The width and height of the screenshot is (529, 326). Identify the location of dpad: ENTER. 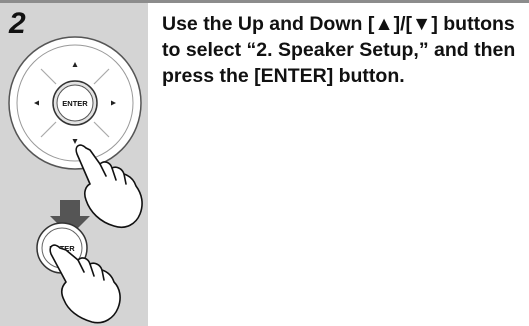
(75, 103).